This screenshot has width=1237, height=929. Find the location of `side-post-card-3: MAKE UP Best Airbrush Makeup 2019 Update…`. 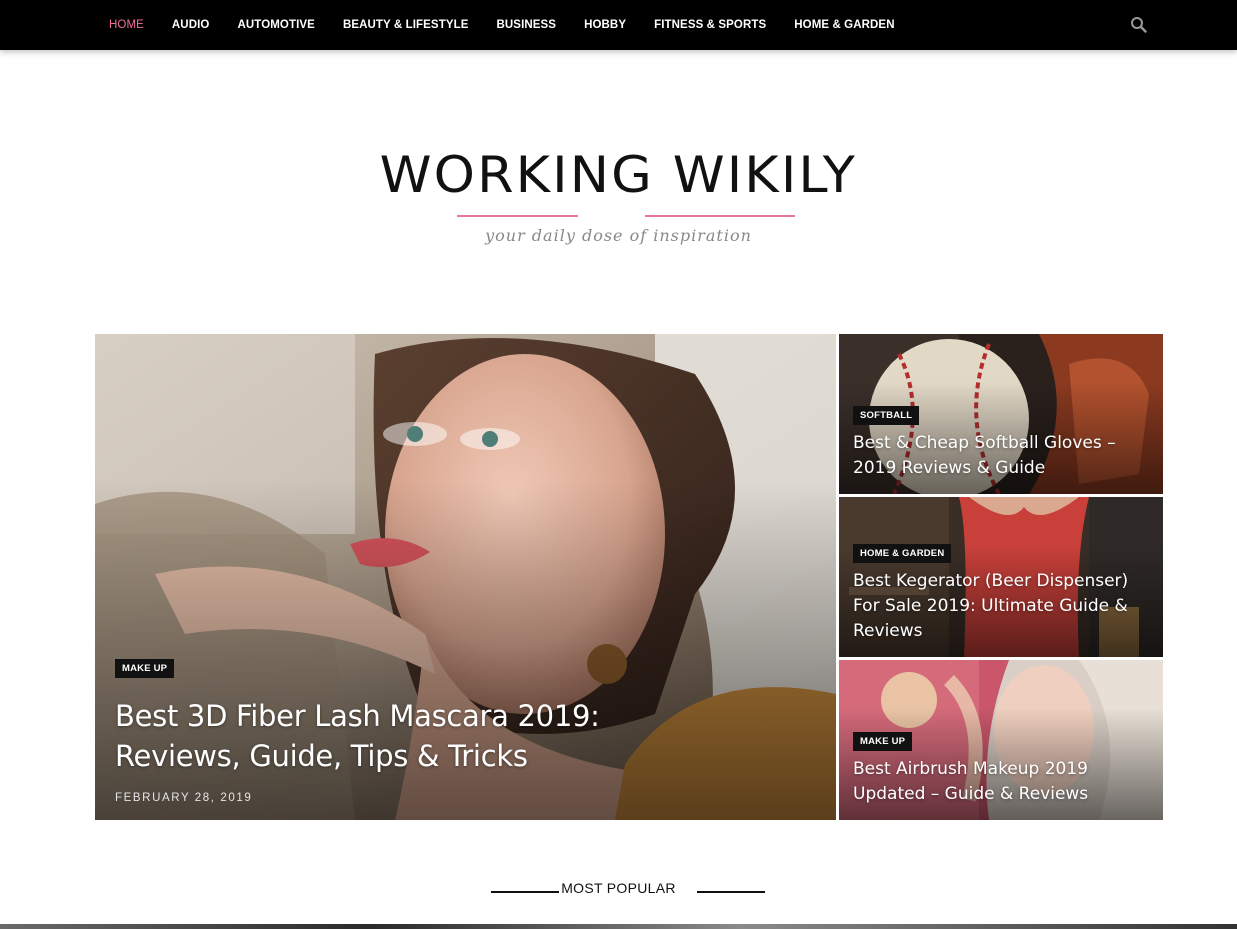

side-post-card-3: MAKE UP Best Airbrush Makeup 2019 Update… is located at coordinates (1001, 740).